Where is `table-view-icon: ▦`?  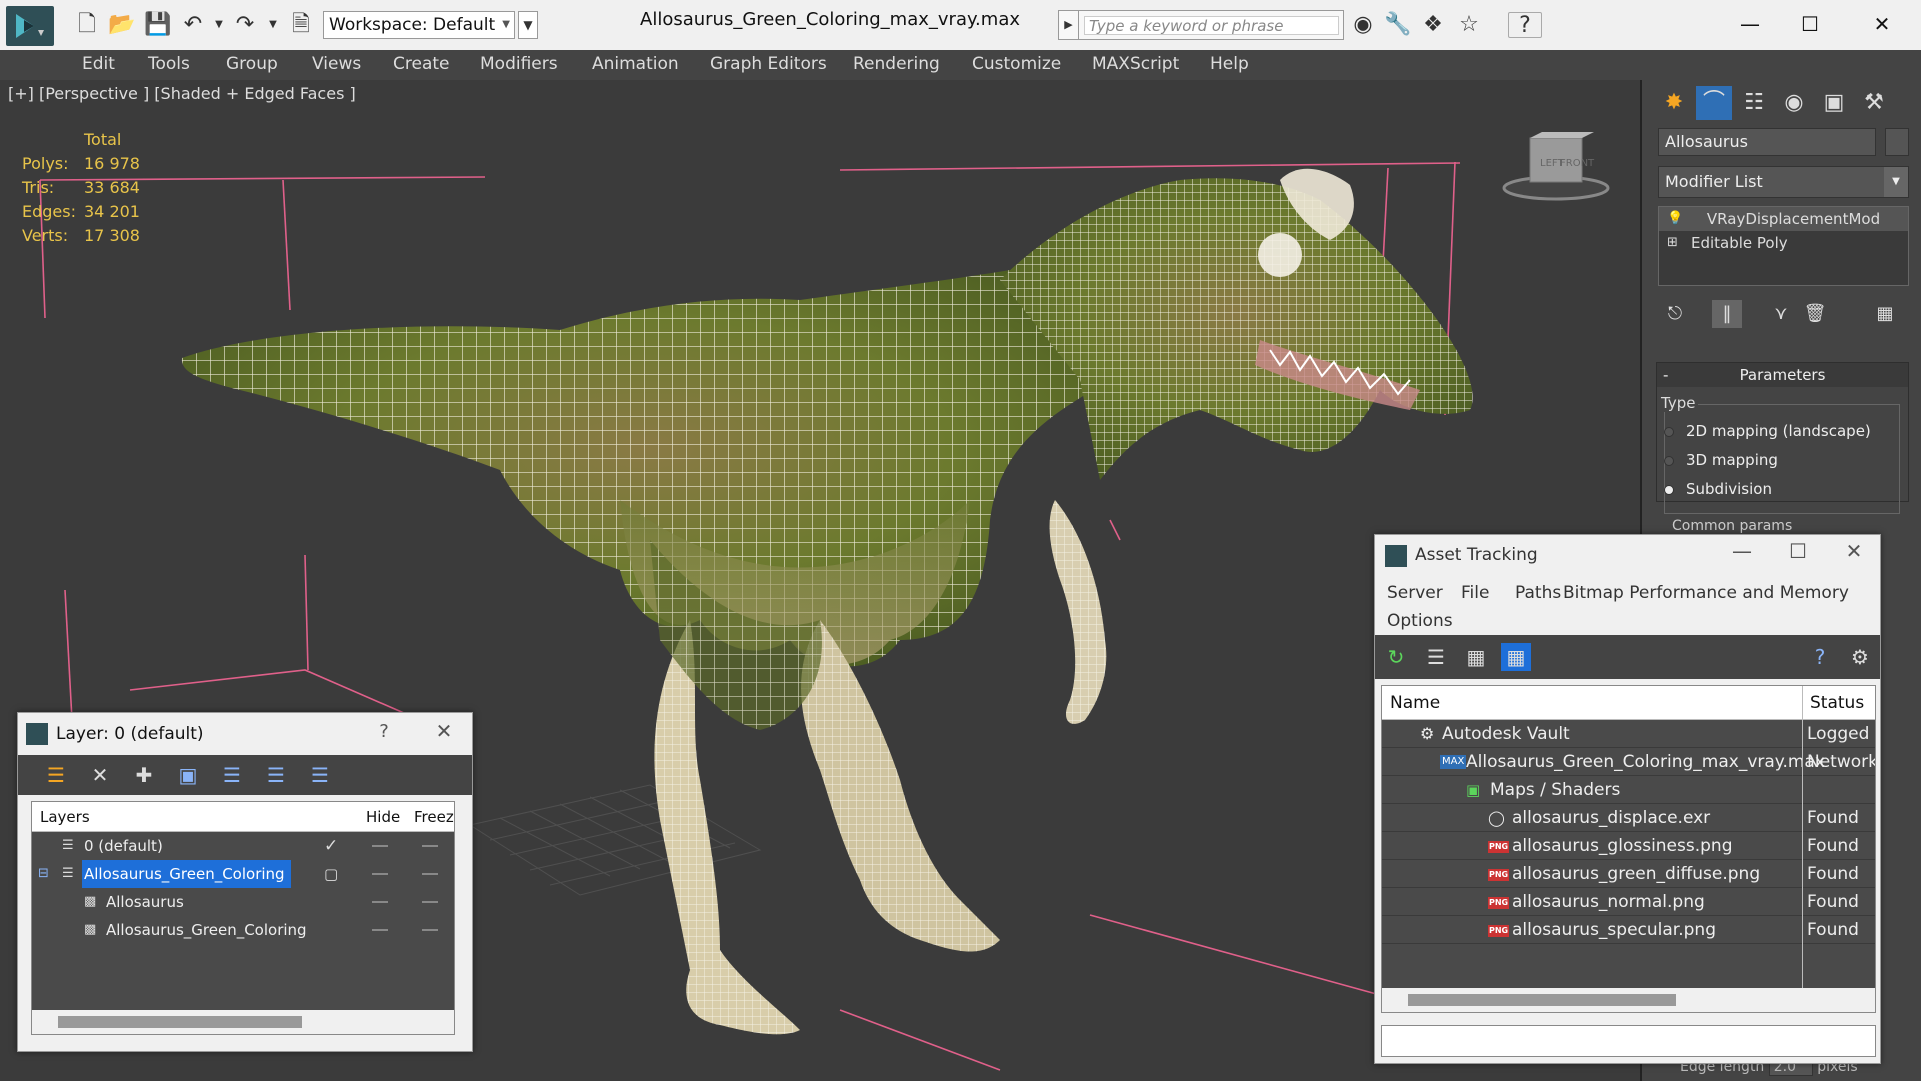
table-view-icon: ▦ is located at coordinates (1516, 657).